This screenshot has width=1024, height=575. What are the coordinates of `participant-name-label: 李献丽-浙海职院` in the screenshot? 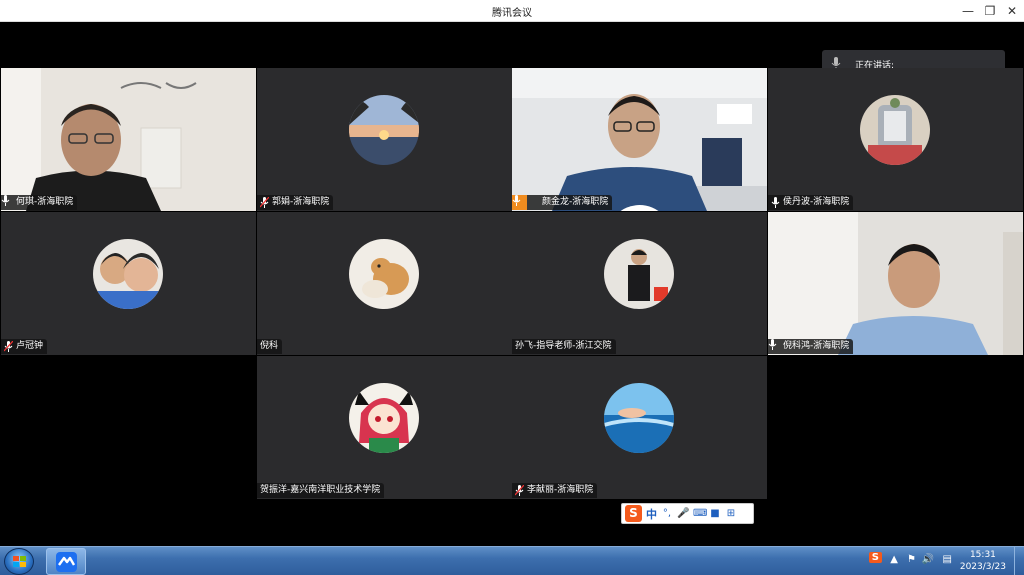 It's located at (555, 490).